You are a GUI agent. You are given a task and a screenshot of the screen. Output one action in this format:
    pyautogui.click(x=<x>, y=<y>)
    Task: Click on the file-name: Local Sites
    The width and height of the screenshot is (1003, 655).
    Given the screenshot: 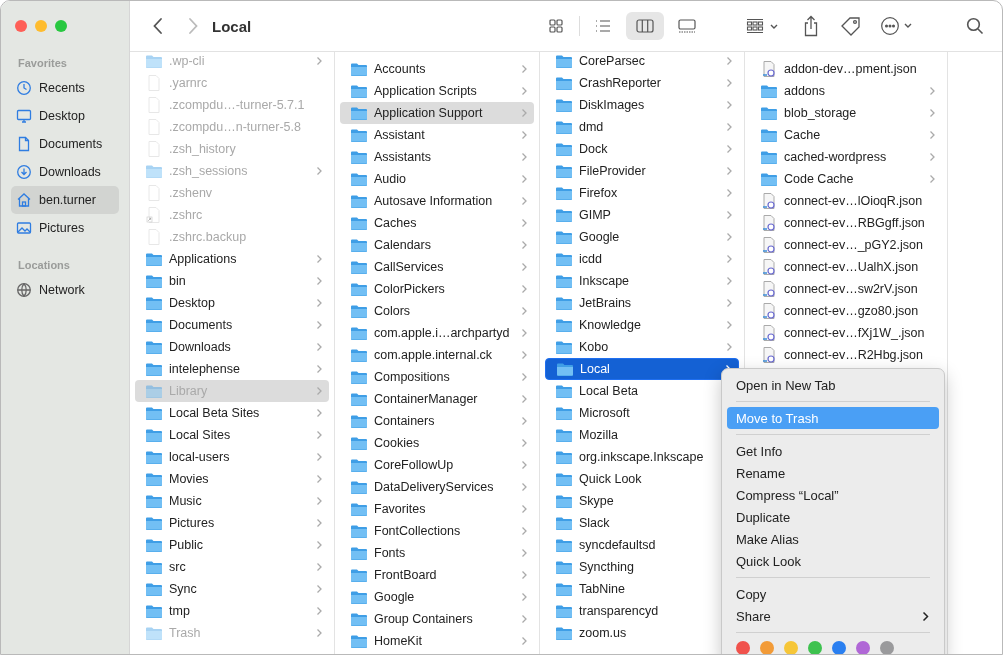 What is the action you would take?
    pyautogui.click(x=200, y=435)
    